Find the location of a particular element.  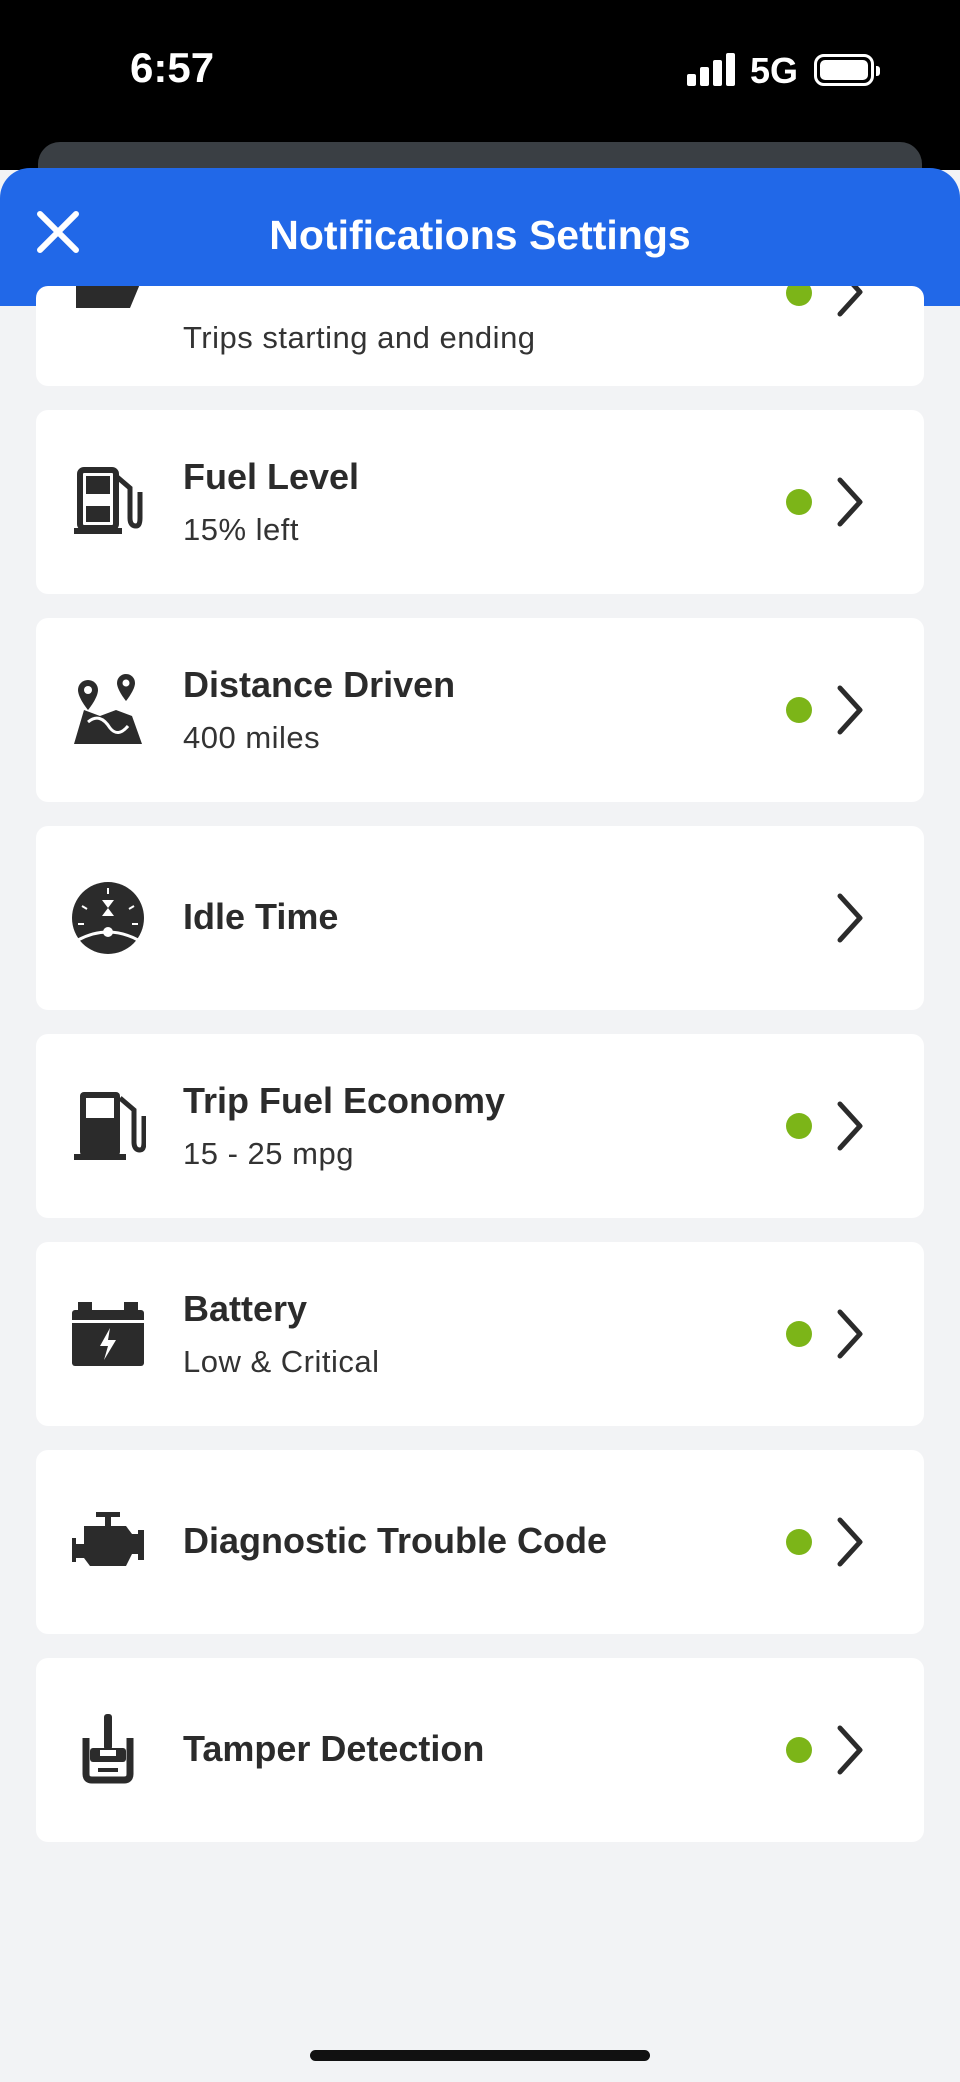

item-subtitle: 400 miles is located at coordinates (252, 737).